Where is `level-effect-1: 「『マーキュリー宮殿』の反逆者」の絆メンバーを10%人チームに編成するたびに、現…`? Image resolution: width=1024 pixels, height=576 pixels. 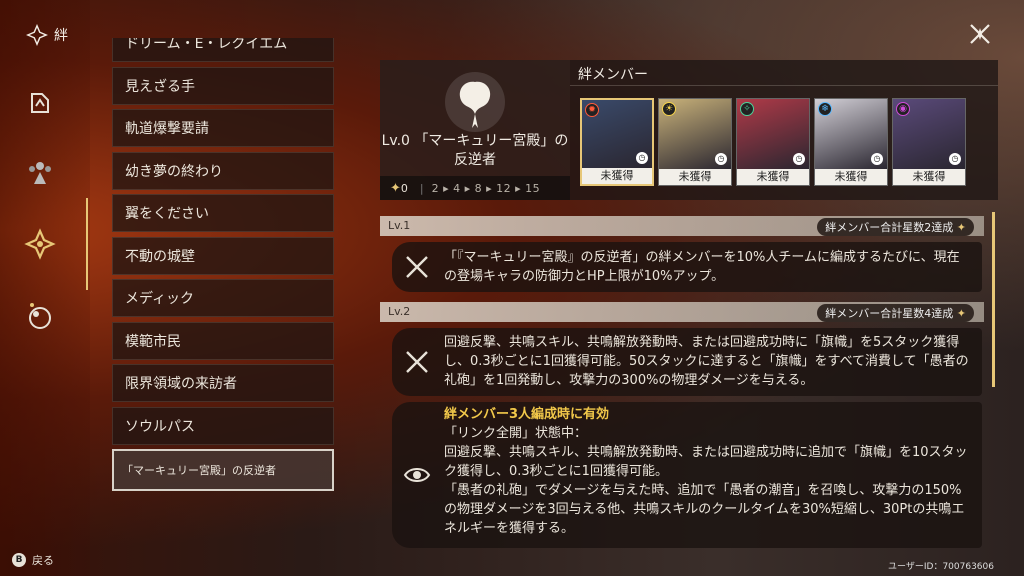 level-effect-1: 「『マーキュリー宮殿』の反逆者」の絆メンバーを10%人チームに編成するたびに、現… is located at coordinates (687, 267).